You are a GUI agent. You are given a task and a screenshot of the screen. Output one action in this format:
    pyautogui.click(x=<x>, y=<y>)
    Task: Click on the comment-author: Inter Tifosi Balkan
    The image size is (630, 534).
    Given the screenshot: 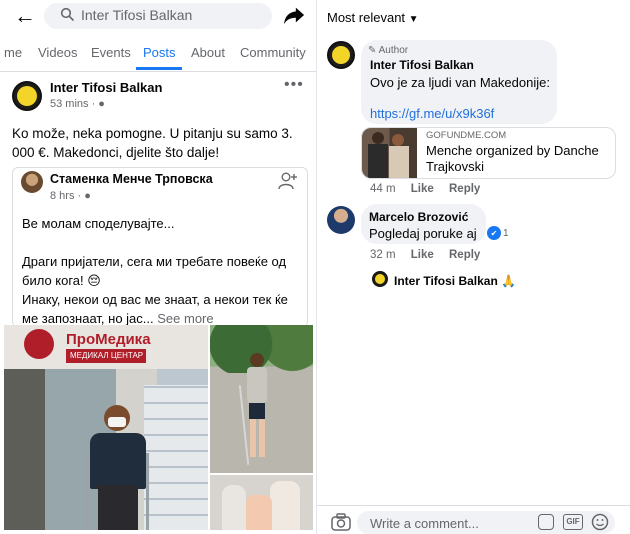 What is the action you would take?
    pyautogui.click(x=422, y=65)
    